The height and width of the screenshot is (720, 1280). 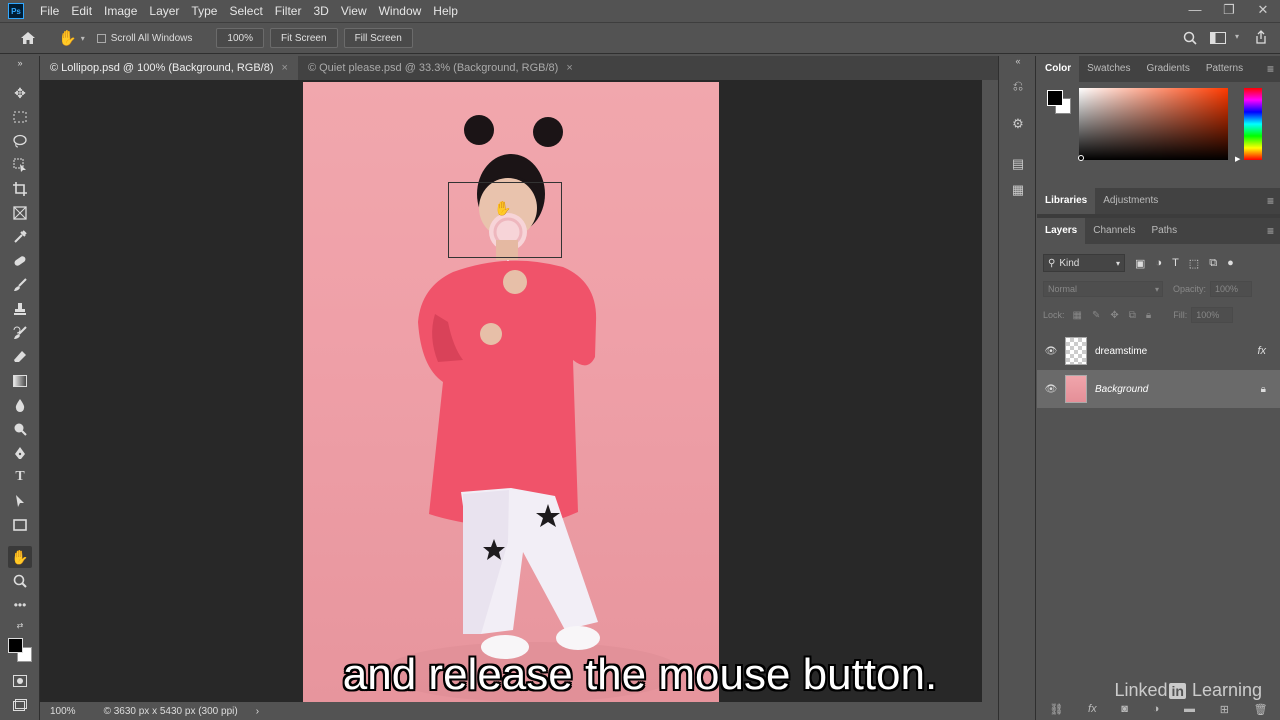 I want to click on swap-colors-icon: ⇄, so click(x=20, y=625).